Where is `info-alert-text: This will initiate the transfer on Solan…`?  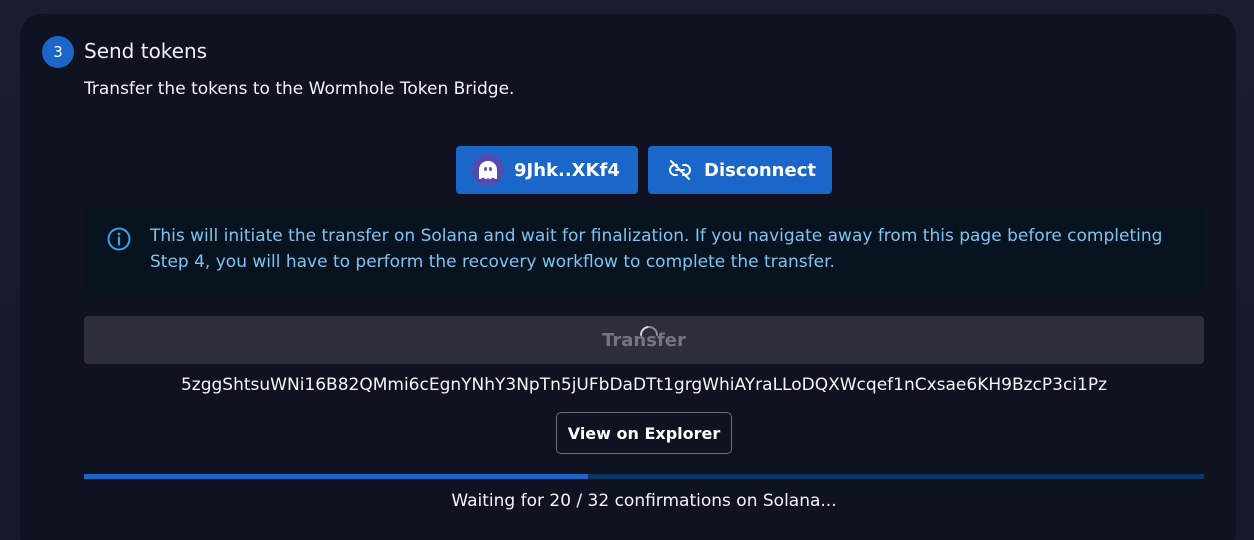 info-alert-text: This will initiate the transfer on Solan… is located at coordinates (656, 249).